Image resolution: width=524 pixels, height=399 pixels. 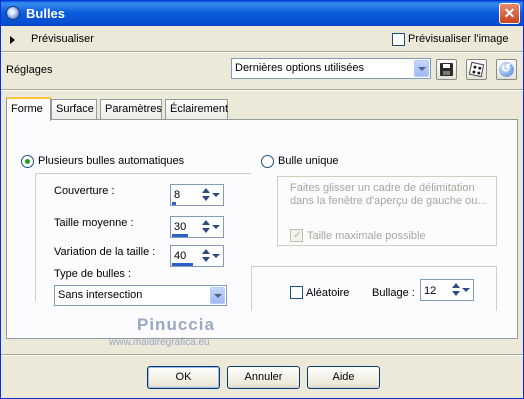 What do you see at coordinates (182, 264) in the screenshot?
I see `size-variation-level-bar` at bounding box center [182, 264].